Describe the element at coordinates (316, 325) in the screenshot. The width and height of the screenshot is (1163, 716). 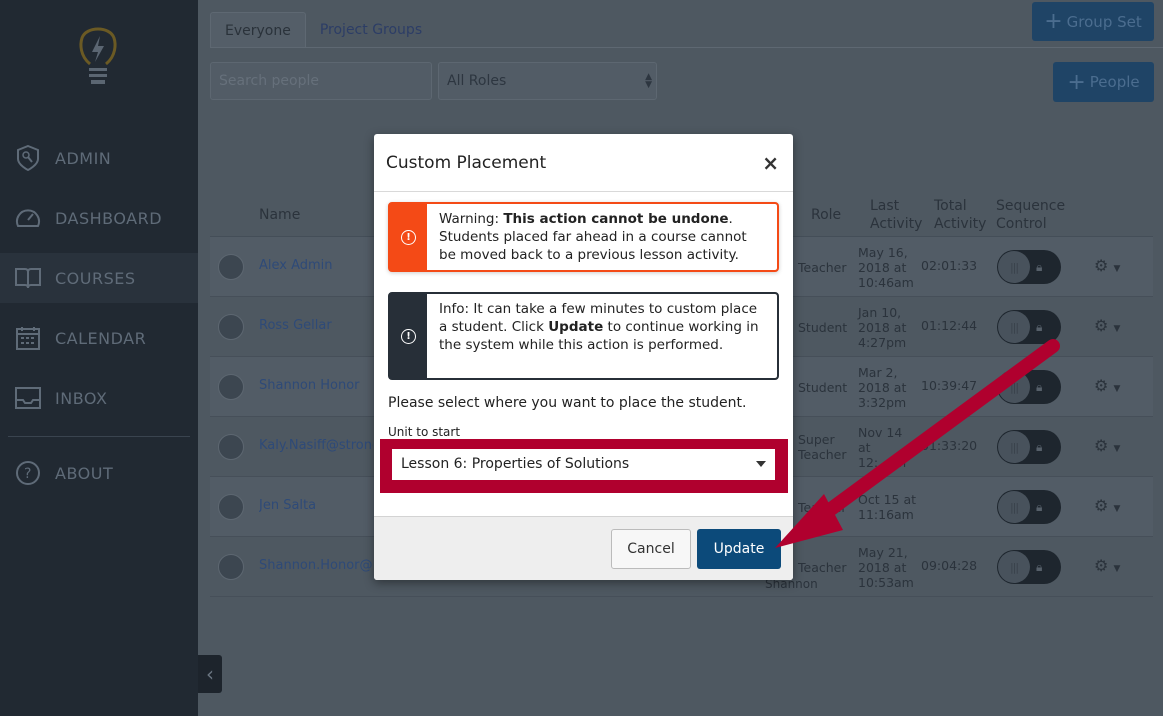
I see `user-name-link: Ross Gellar` at that location.